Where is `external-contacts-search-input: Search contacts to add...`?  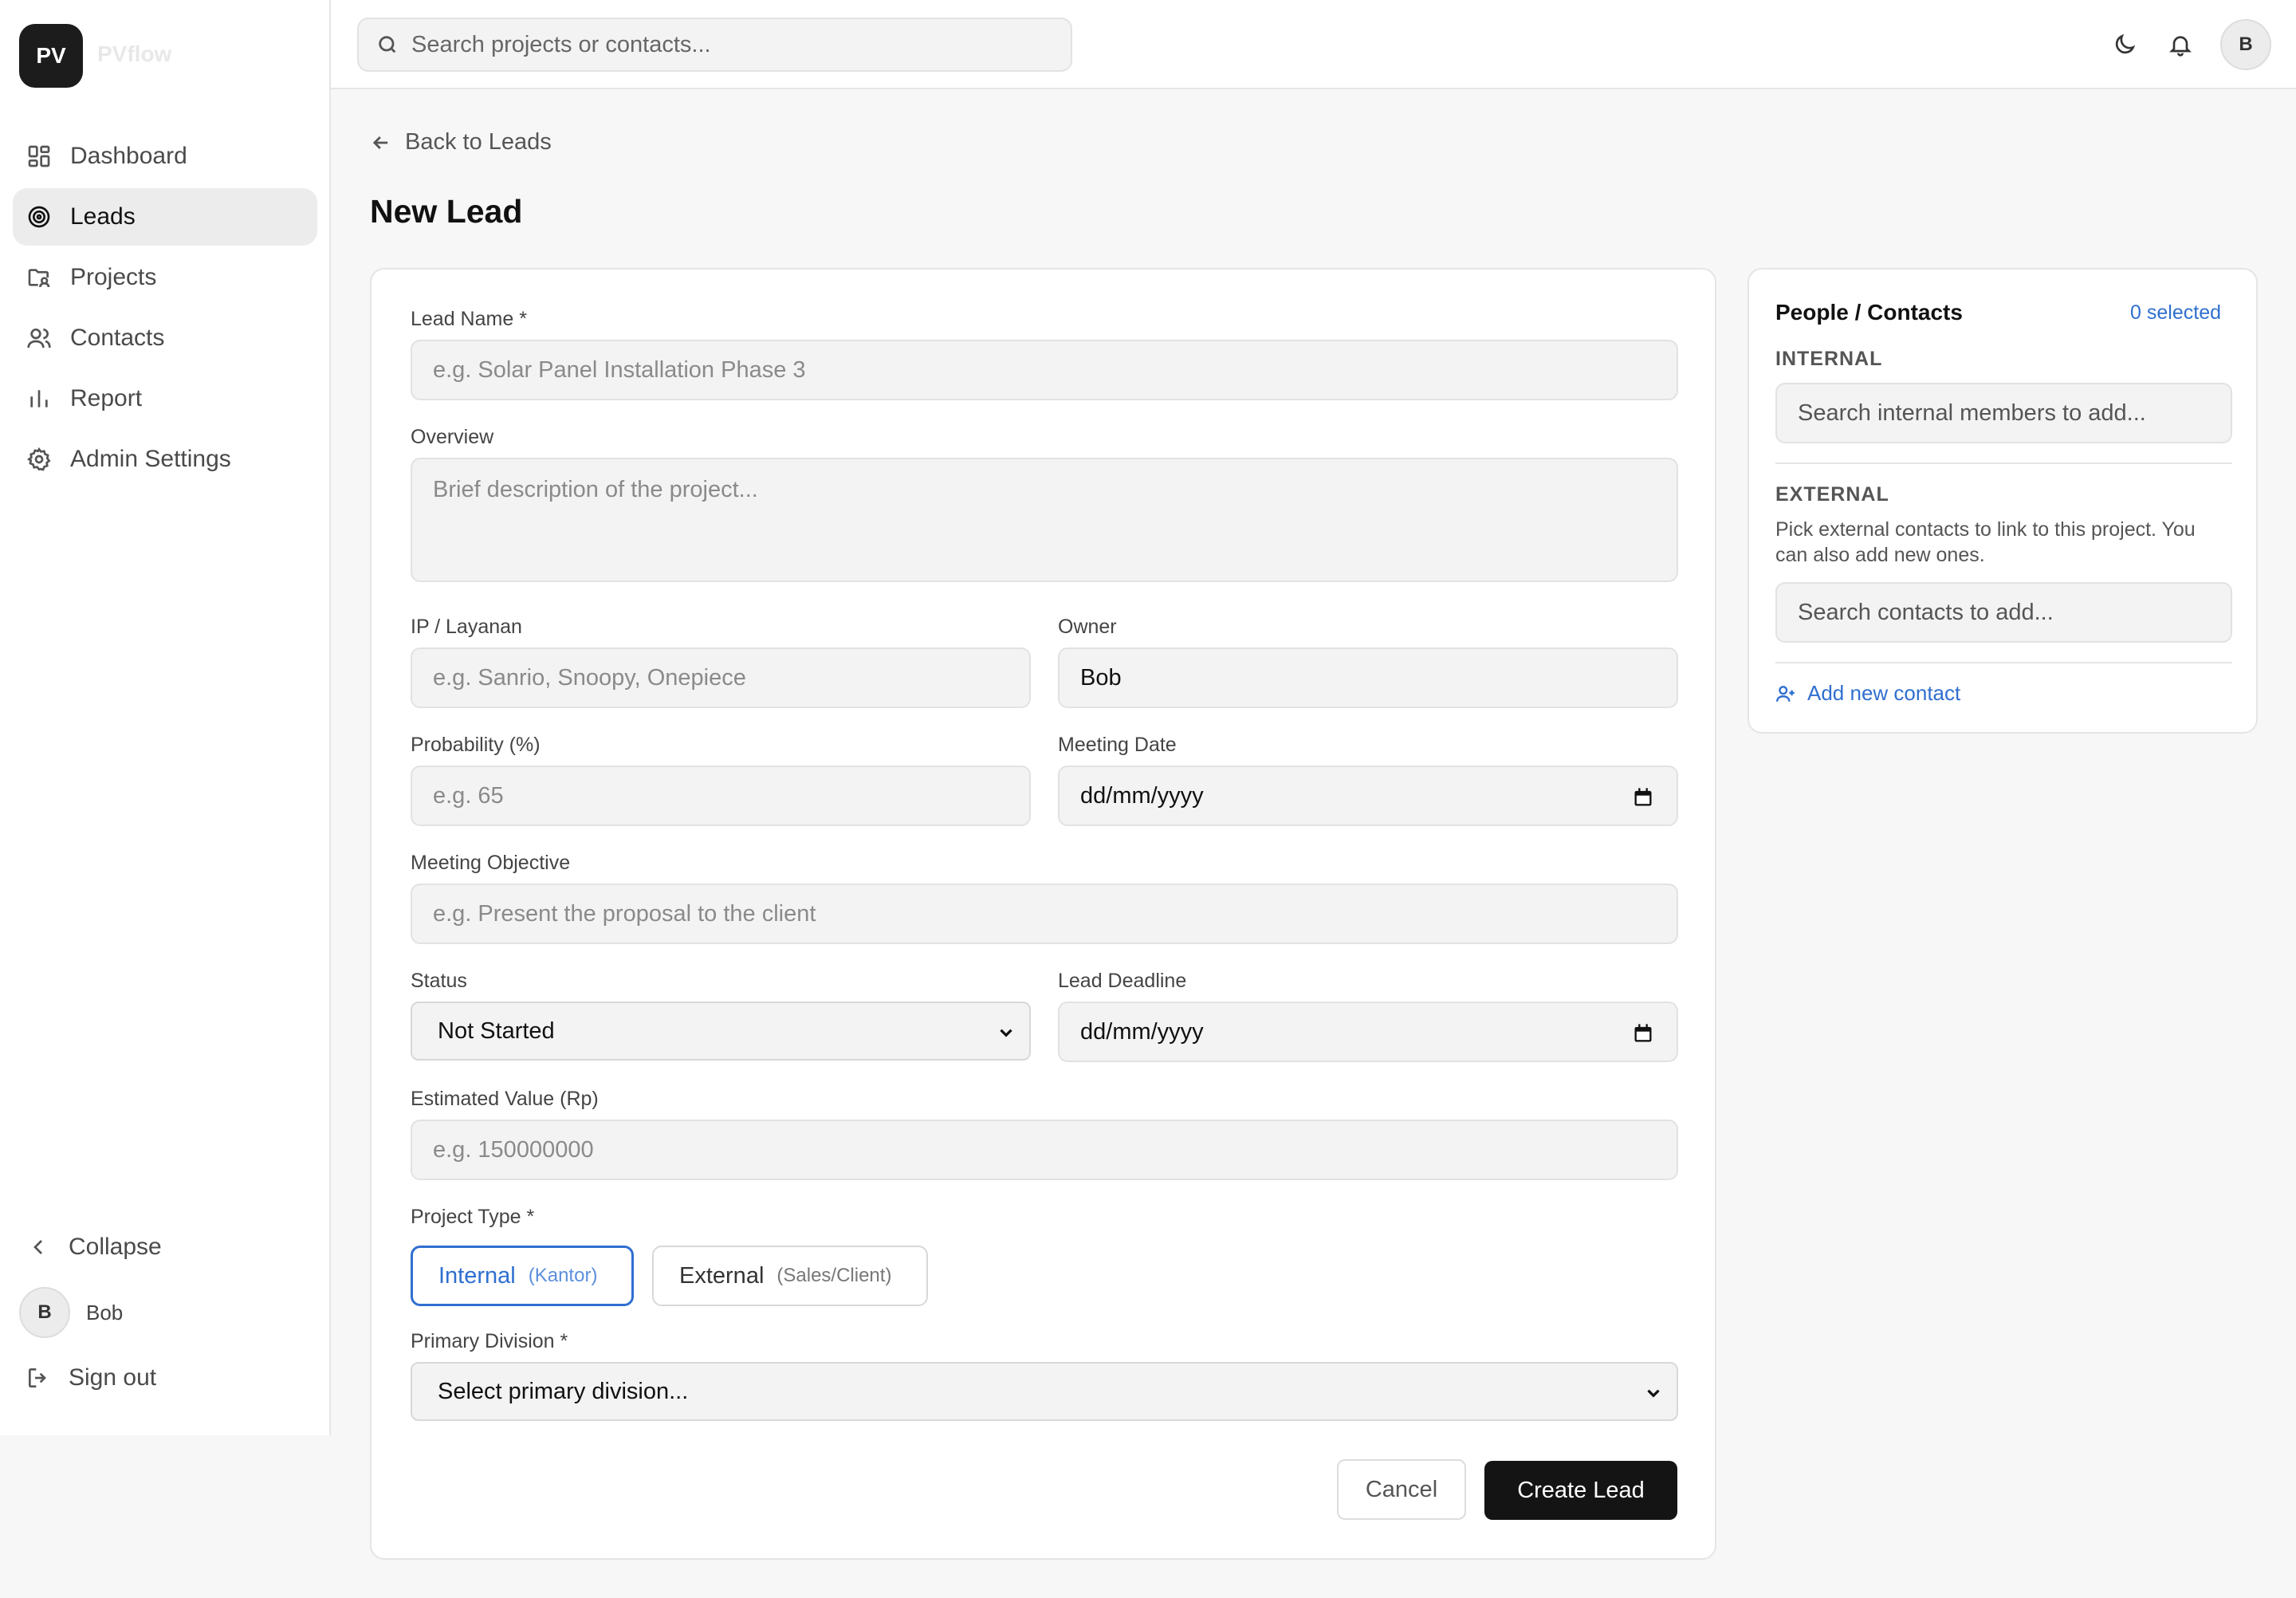
external-contacts-search-input: Search contacts to add... is located at coordinates (2004, 612).